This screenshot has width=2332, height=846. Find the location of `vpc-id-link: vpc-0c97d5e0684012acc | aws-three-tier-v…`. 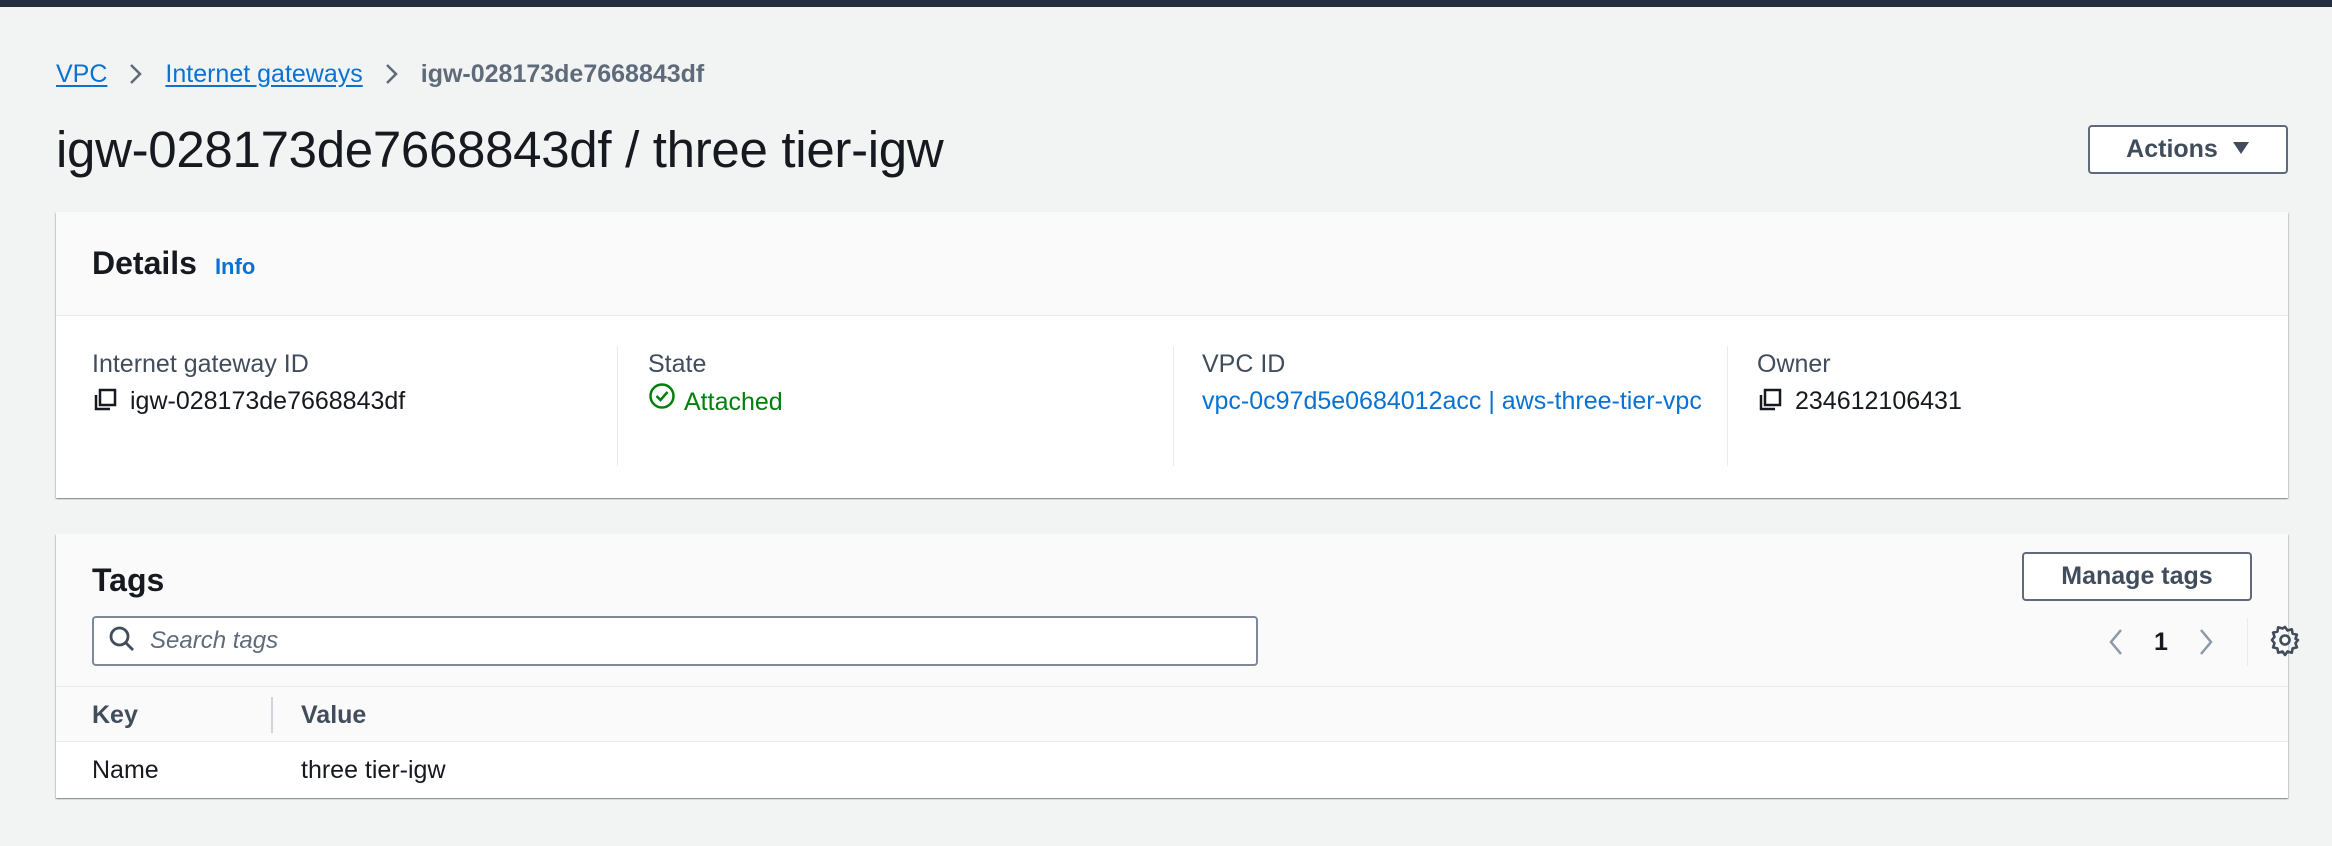

vpc-id-link: vpc-0c97d5e0684012acc | aws-three-tier-v… is located at coordinates (1462, 401).